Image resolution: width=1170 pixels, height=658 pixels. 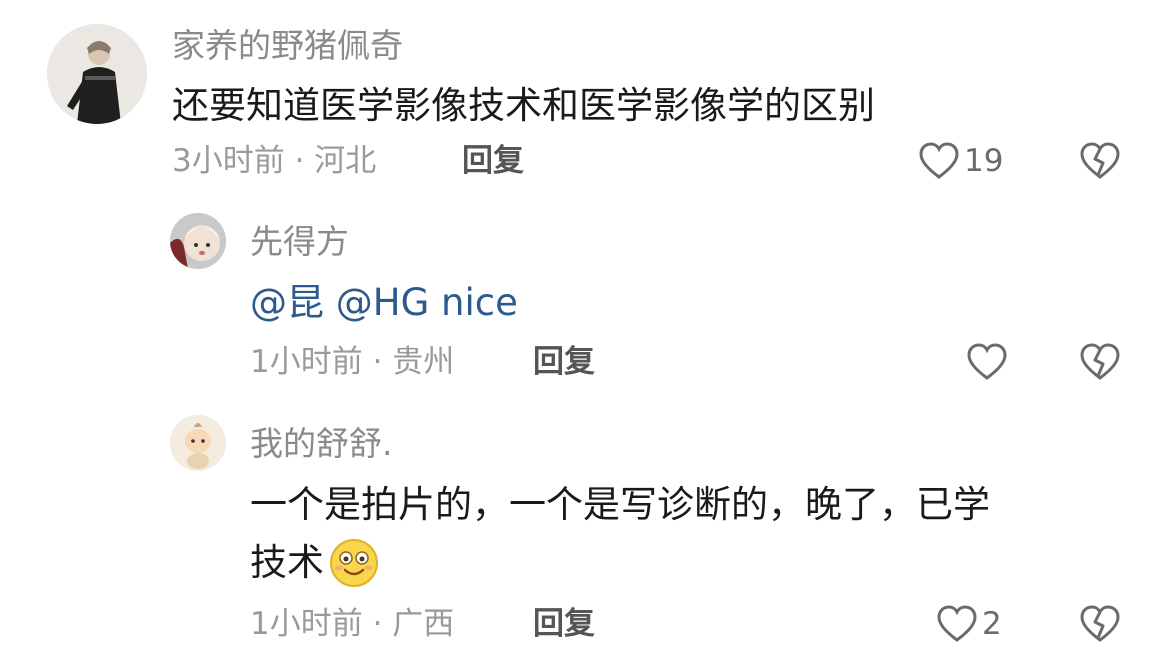 I want to click on cartoon-baby-icon, so click(x=198, y=443).